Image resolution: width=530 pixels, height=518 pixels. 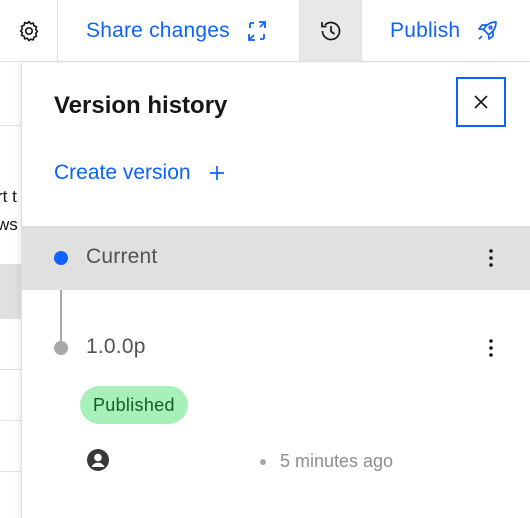 What do you see at coordinates (61, 258) in the screenshot?
I see `timeline-marker-current` at bounding box center [61, 258].